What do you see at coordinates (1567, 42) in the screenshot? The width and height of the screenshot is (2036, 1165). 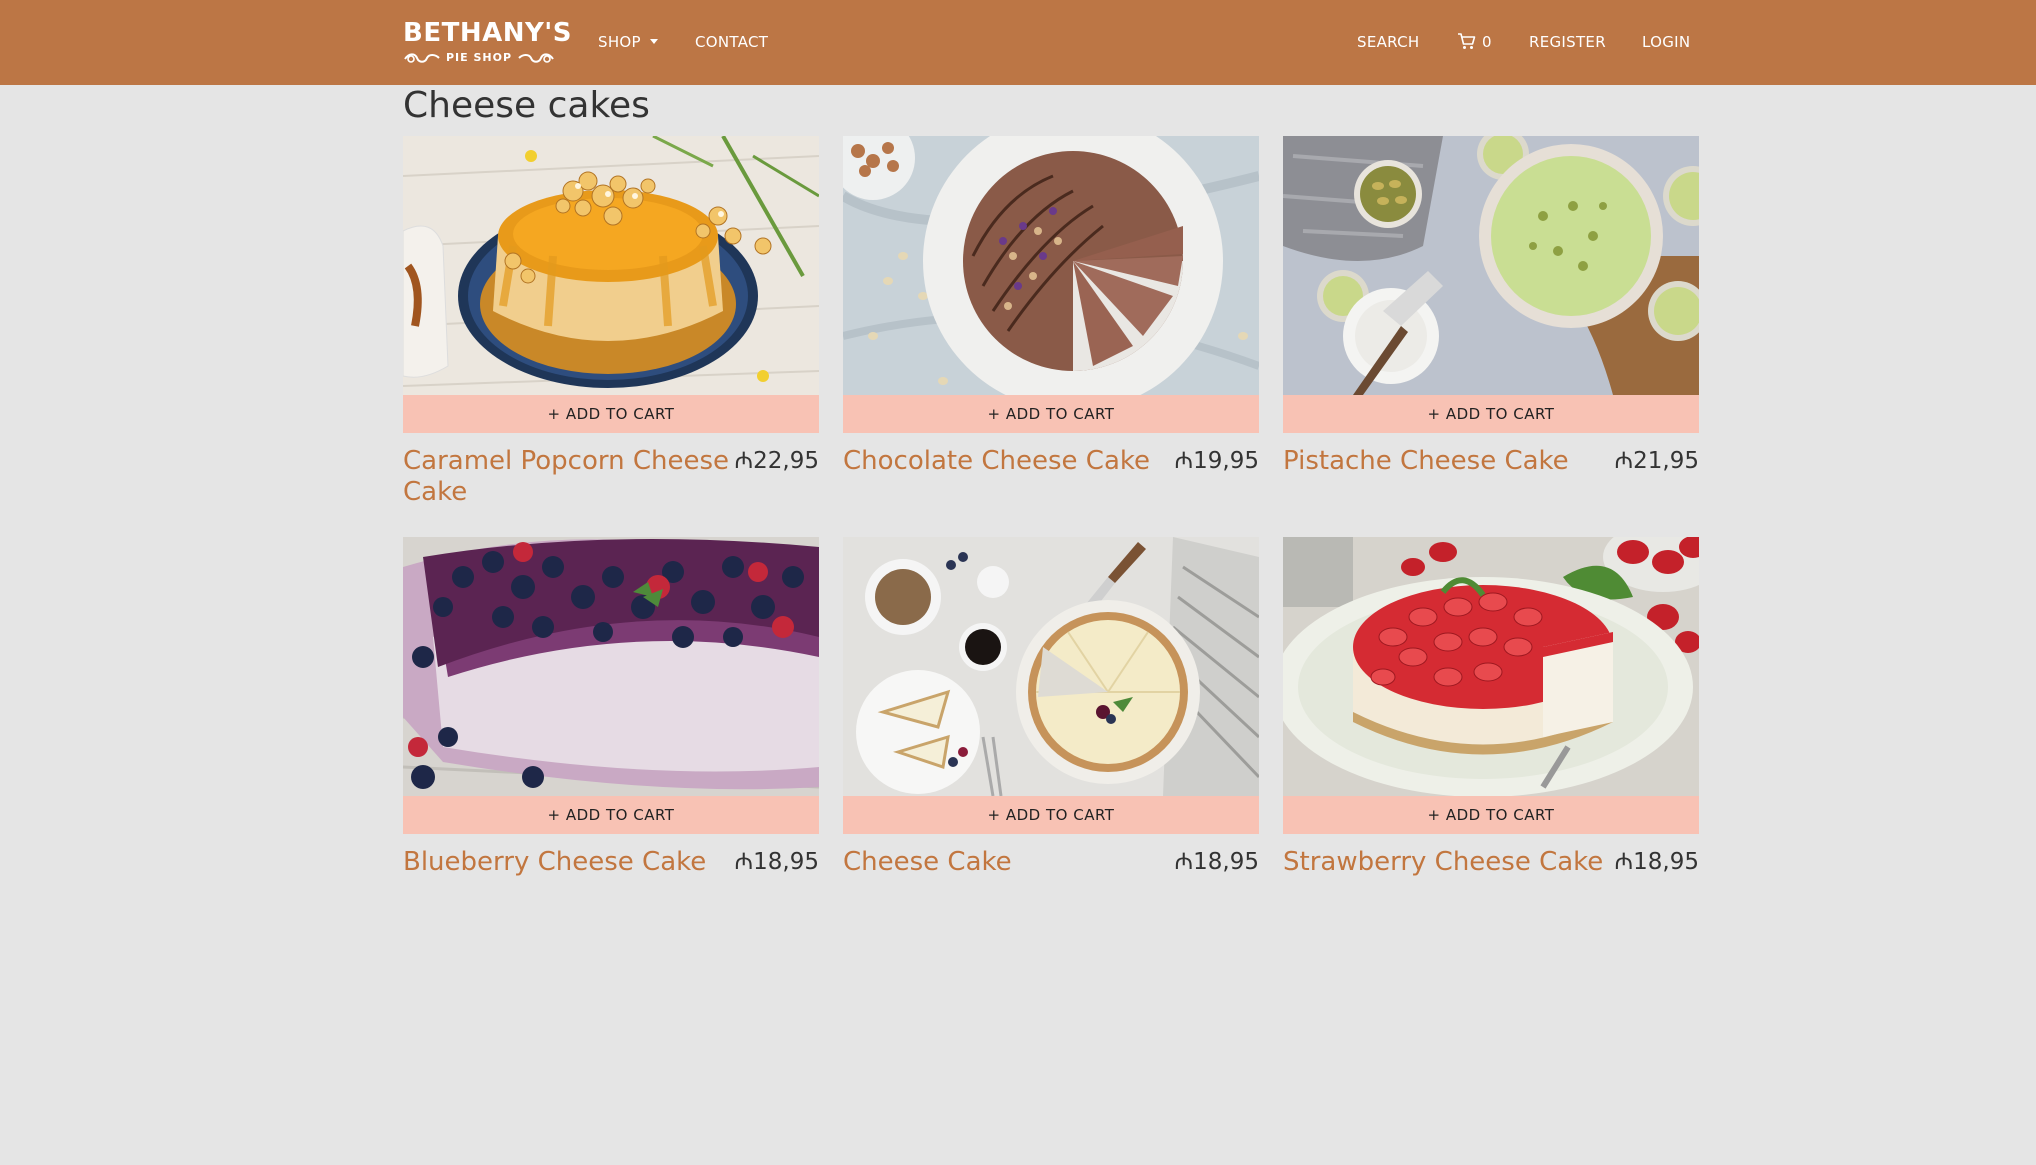 I see `nav-register-link: REGISTER` at bounding box center [1567, 42].